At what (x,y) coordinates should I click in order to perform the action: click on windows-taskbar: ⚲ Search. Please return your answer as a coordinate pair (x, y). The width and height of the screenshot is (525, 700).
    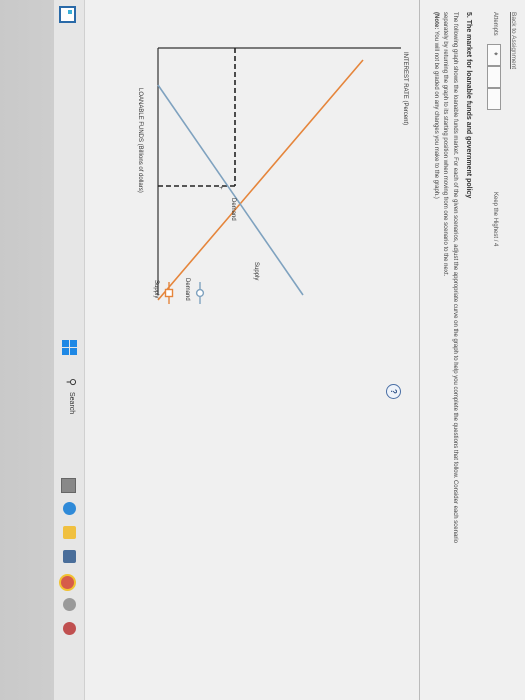
    Looking at the image, I should click on (69, 350).